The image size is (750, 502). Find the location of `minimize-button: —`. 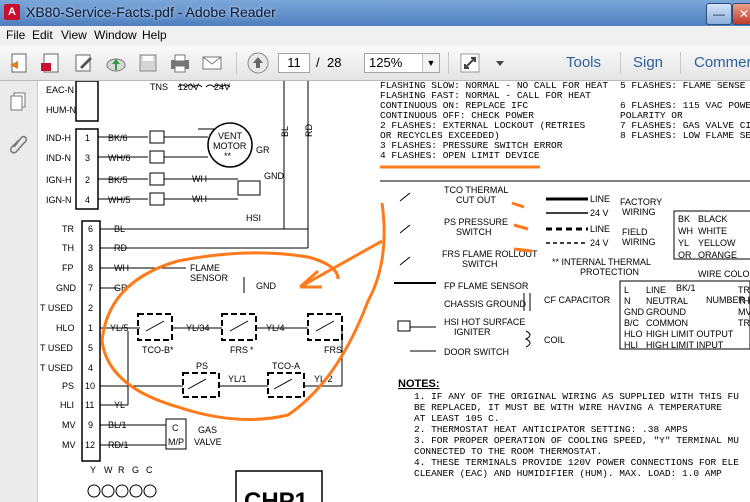

minimize-button: — is located at coordinates (719, 14).